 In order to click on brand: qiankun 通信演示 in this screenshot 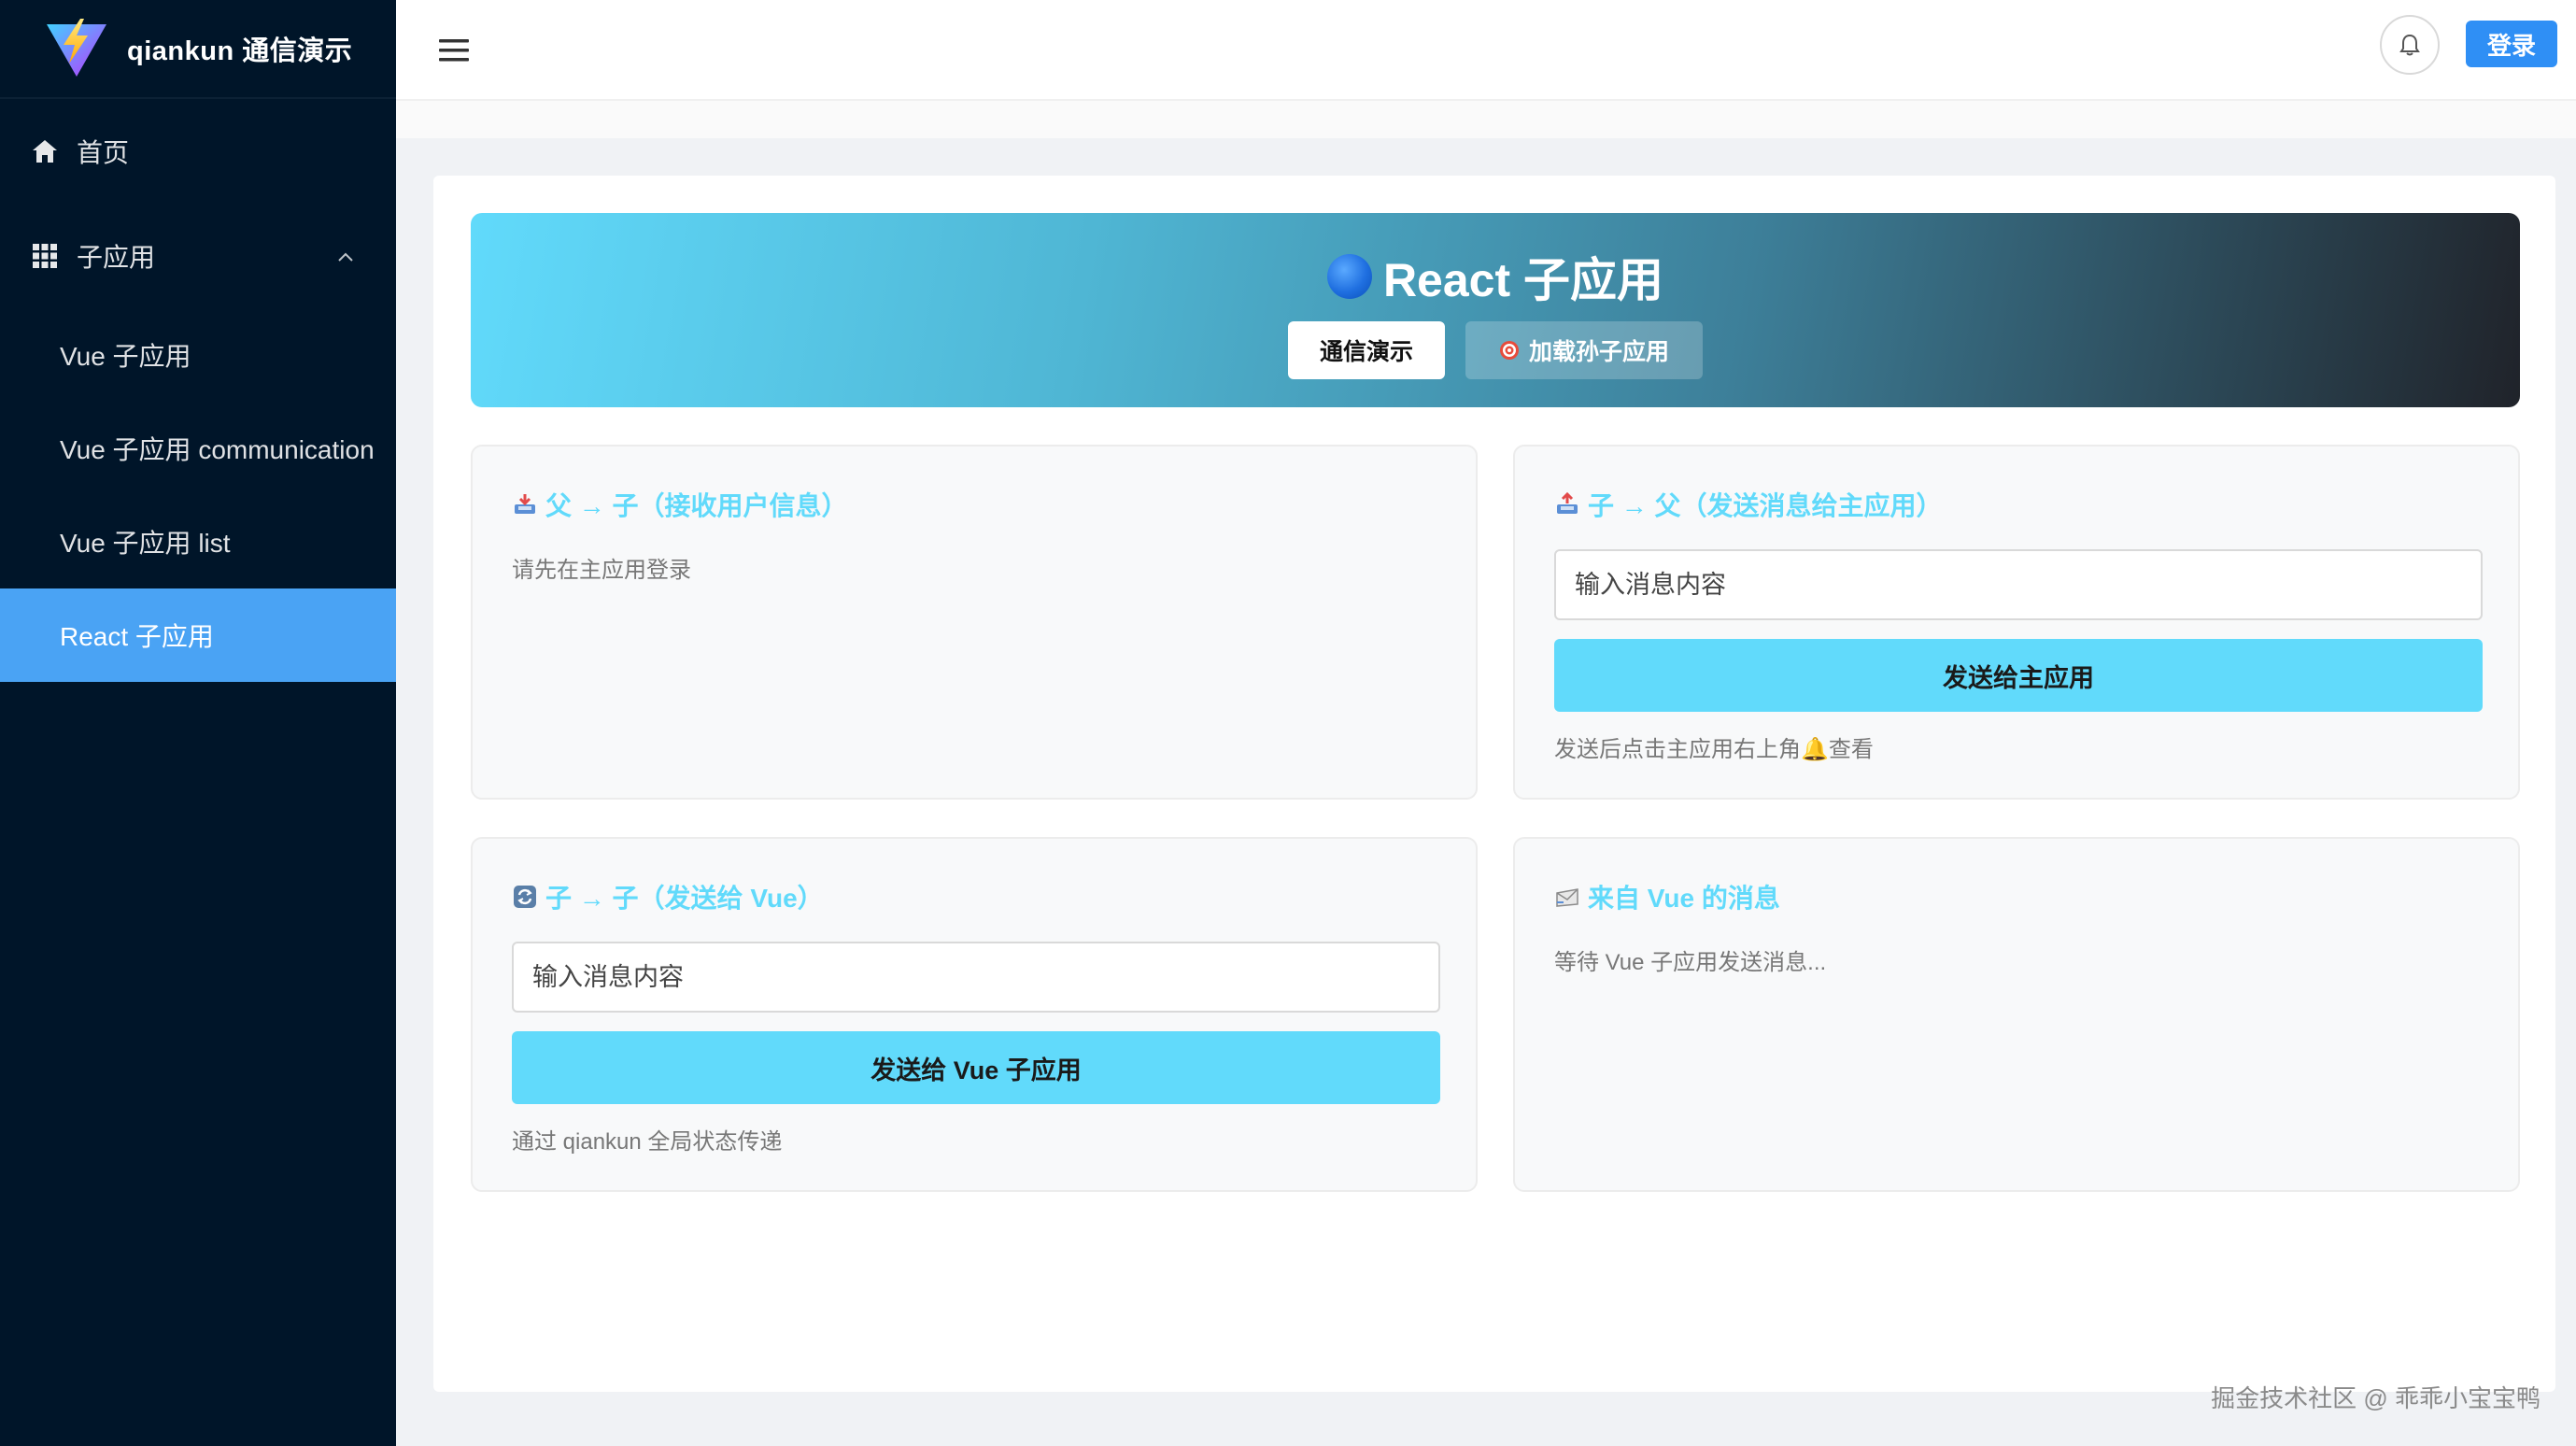, I will do `click(198, 49)`.